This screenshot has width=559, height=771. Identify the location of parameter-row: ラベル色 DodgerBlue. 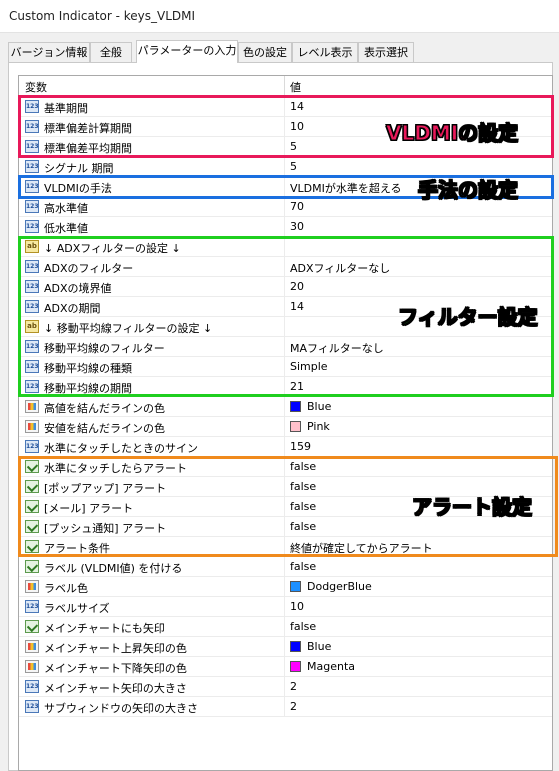
(285, 587).